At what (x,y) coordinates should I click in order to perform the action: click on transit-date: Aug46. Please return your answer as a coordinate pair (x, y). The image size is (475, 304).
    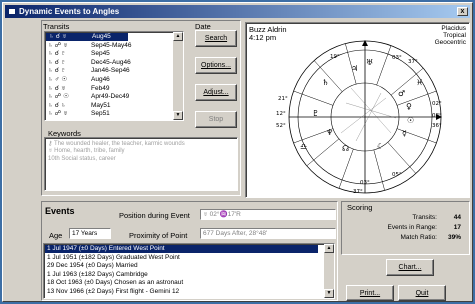
    Looking at the image, I should click on (100, 79).